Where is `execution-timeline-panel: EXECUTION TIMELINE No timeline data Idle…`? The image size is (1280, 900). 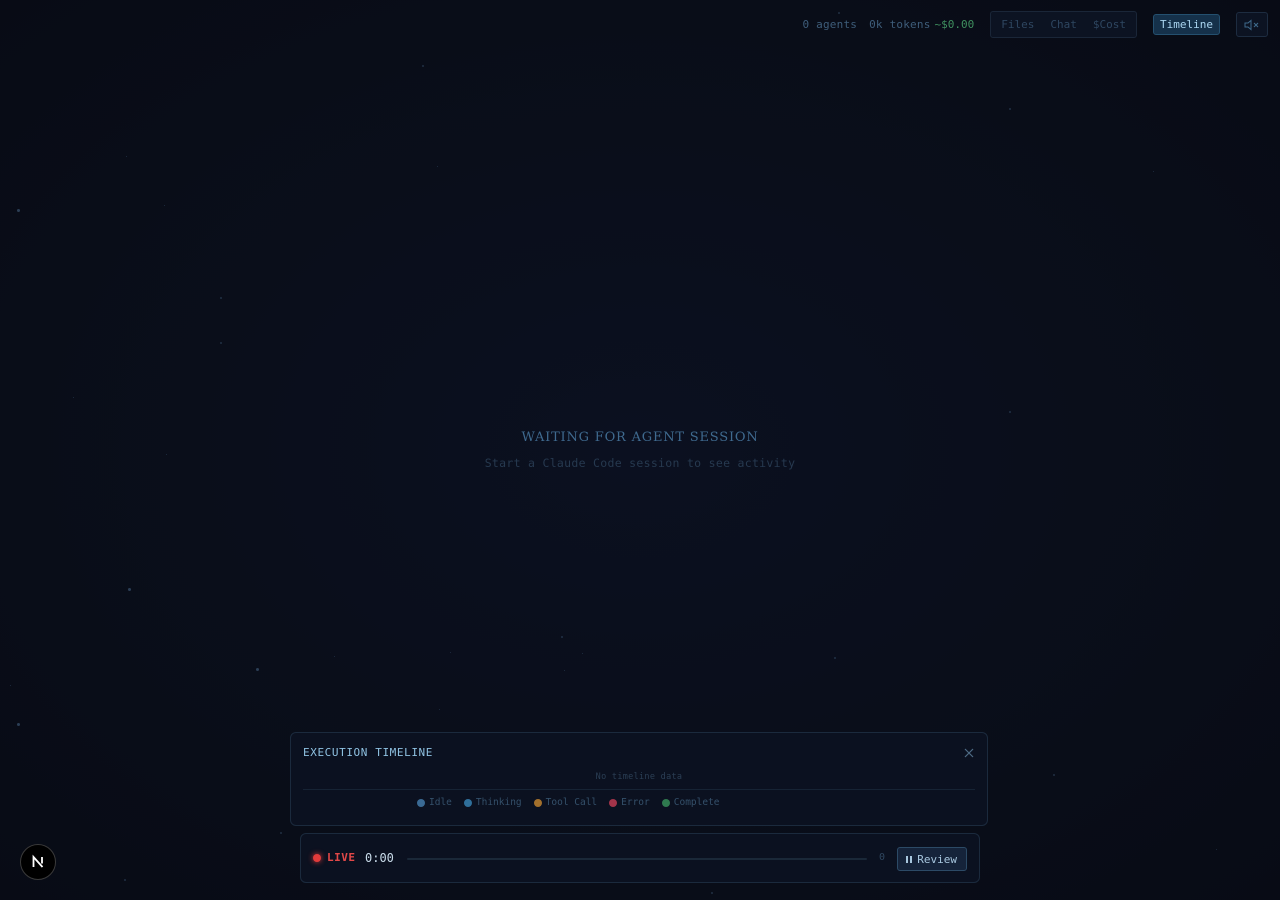
execution-timeline-panel: EXECUTION TIMELINE No timeline data Idle… is located at coordinates (639, 779).